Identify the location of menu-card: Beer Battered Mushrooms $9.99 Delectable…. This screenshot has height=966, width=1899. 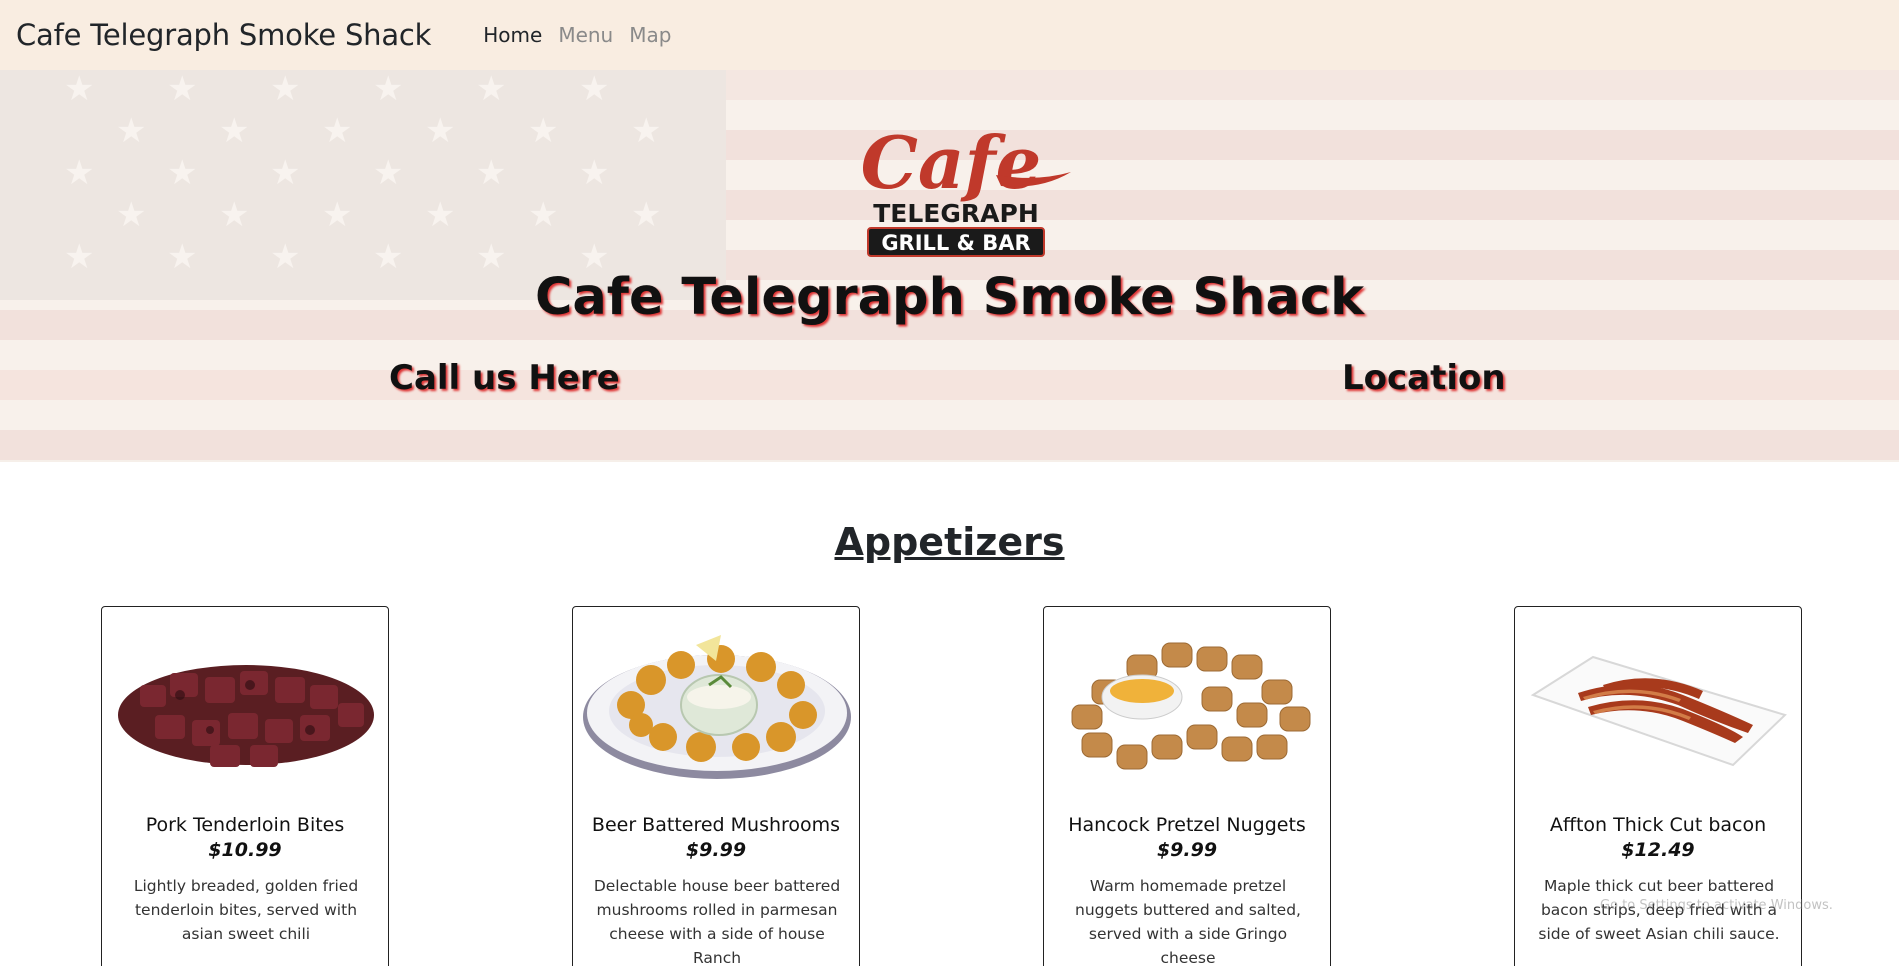
(716, 786).